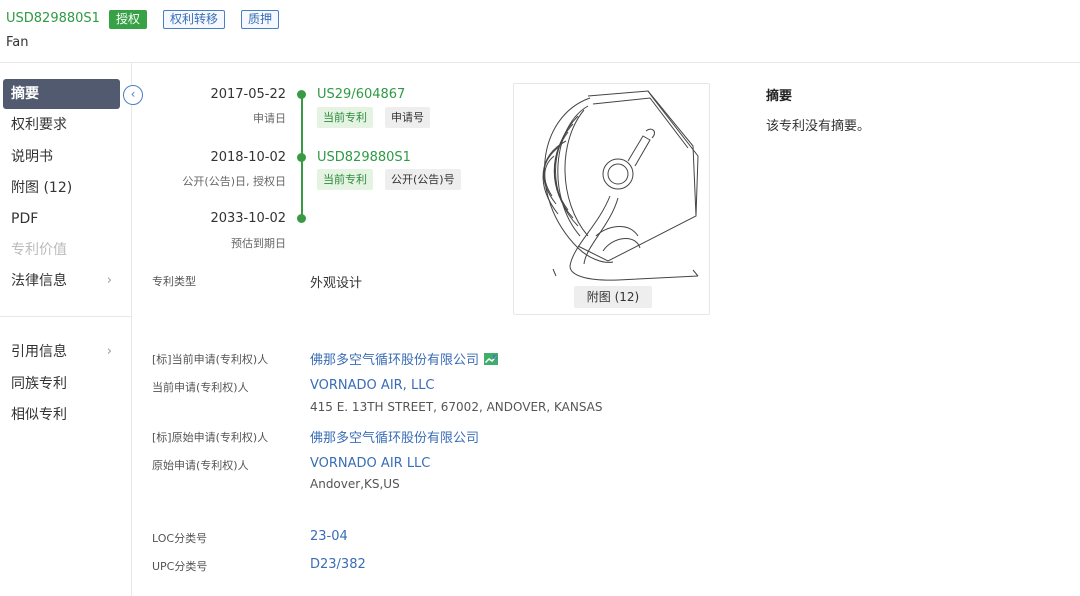 The width and height of the screenshot is (1080, 596). What do you see at coordinates (394, 436) in the screenshot?
I see `std-original-applicant-link: 佛那多空气循环股份有限公司` at bounding box center [394, 436].